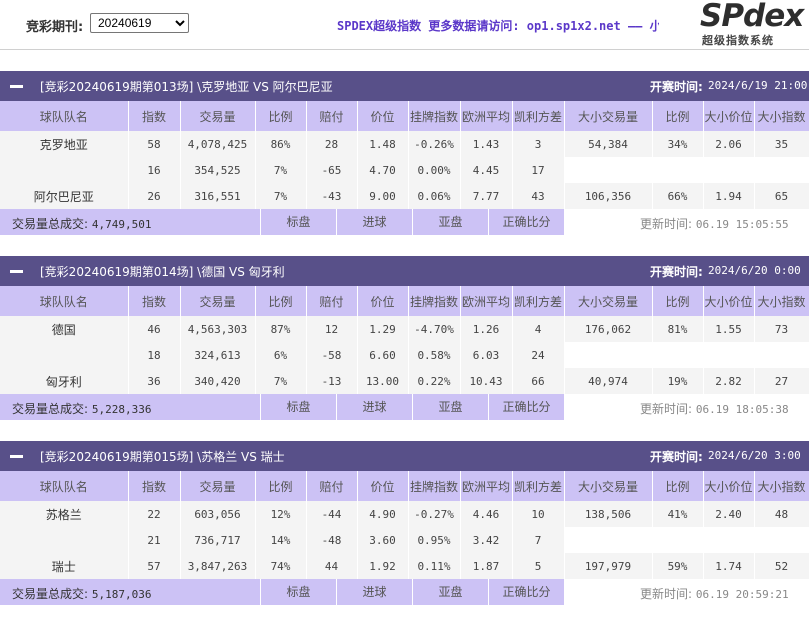  I want to click on table-cell: 6%, so click(281, 355).